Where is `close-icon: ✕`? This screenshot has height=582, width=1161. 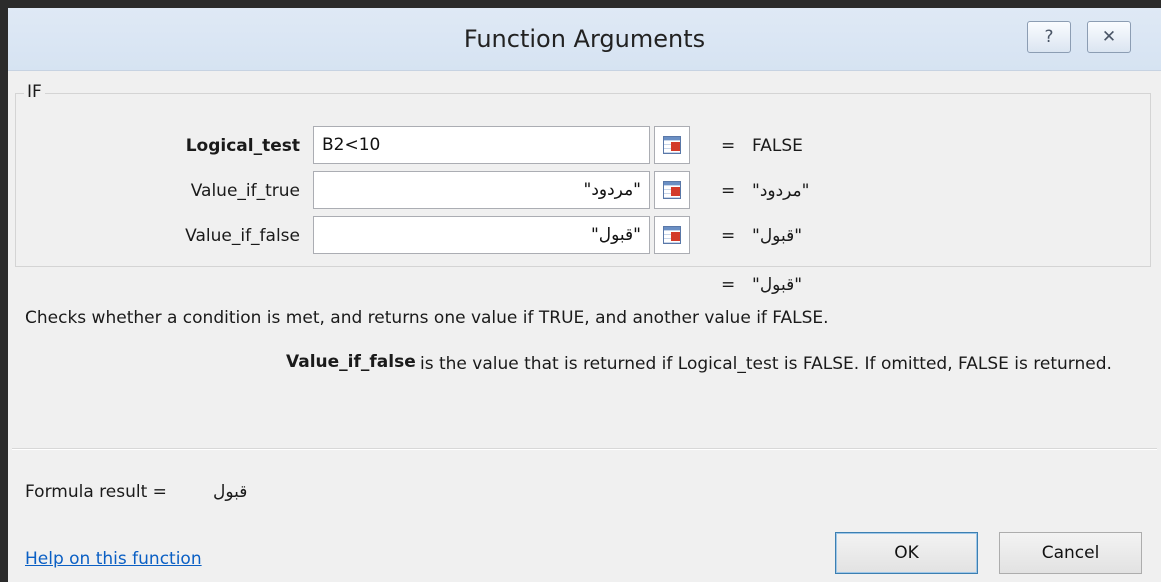 close-icon: ✕ is located at coordinates (1109, 37).